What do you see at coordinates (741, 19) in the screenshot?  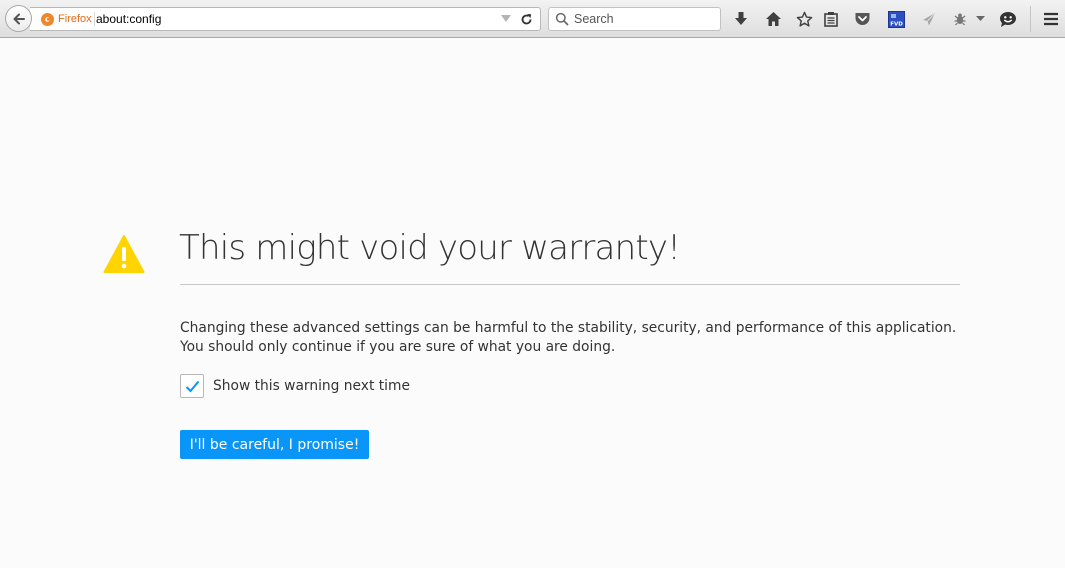 I see `downloads-icon` at bounding box center [741, 19].